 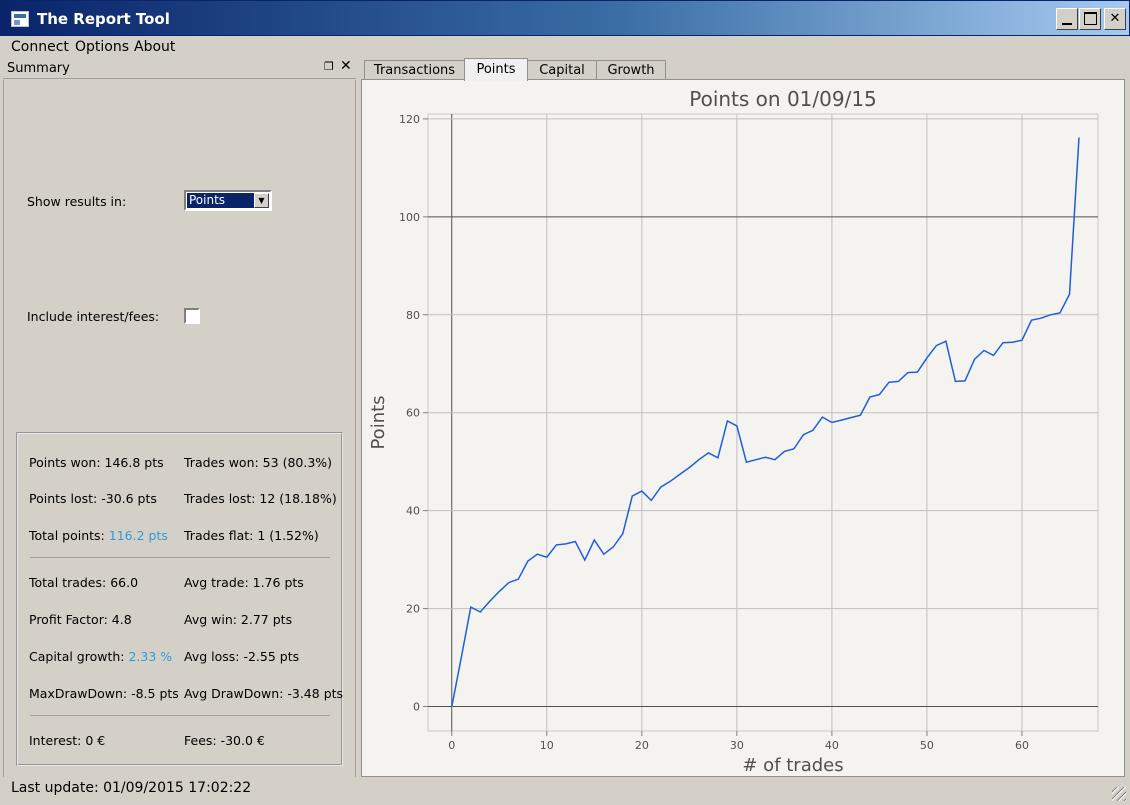 What do you see at coordinates (154, 47) in the screenshot?
I see `menu-about: About` at bounding box center [154, 47].